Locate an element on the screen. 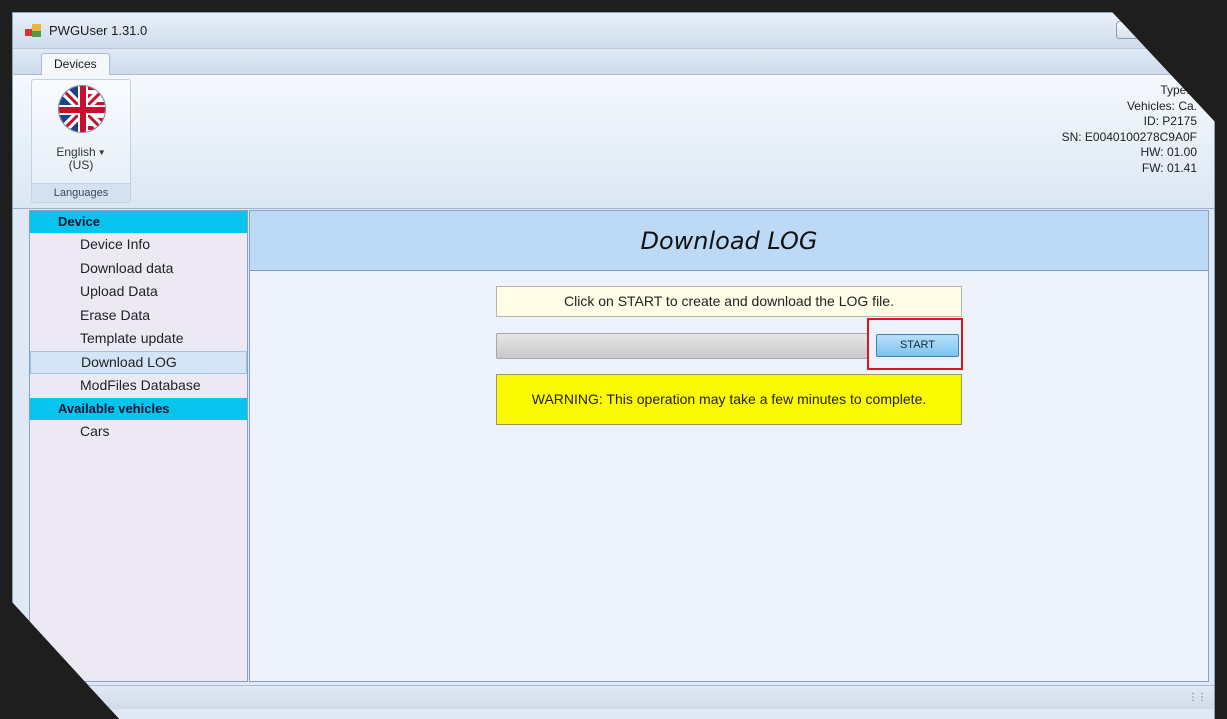 The height and width of the screenshot is (719, 1227). app-icon is located at coordinates (33, 31).